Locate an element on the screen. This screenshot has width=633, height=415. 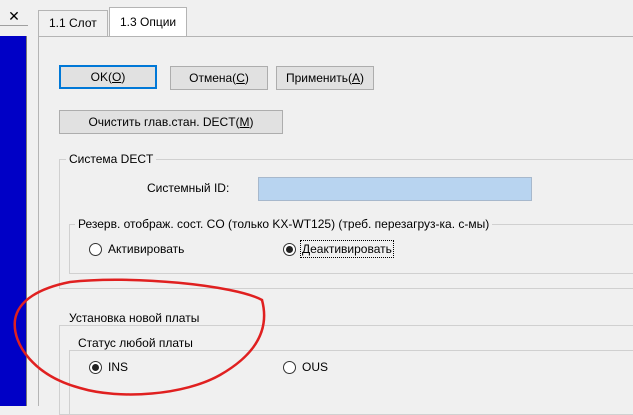
ok-button: OK(O) is located at coordinates (108, 77).